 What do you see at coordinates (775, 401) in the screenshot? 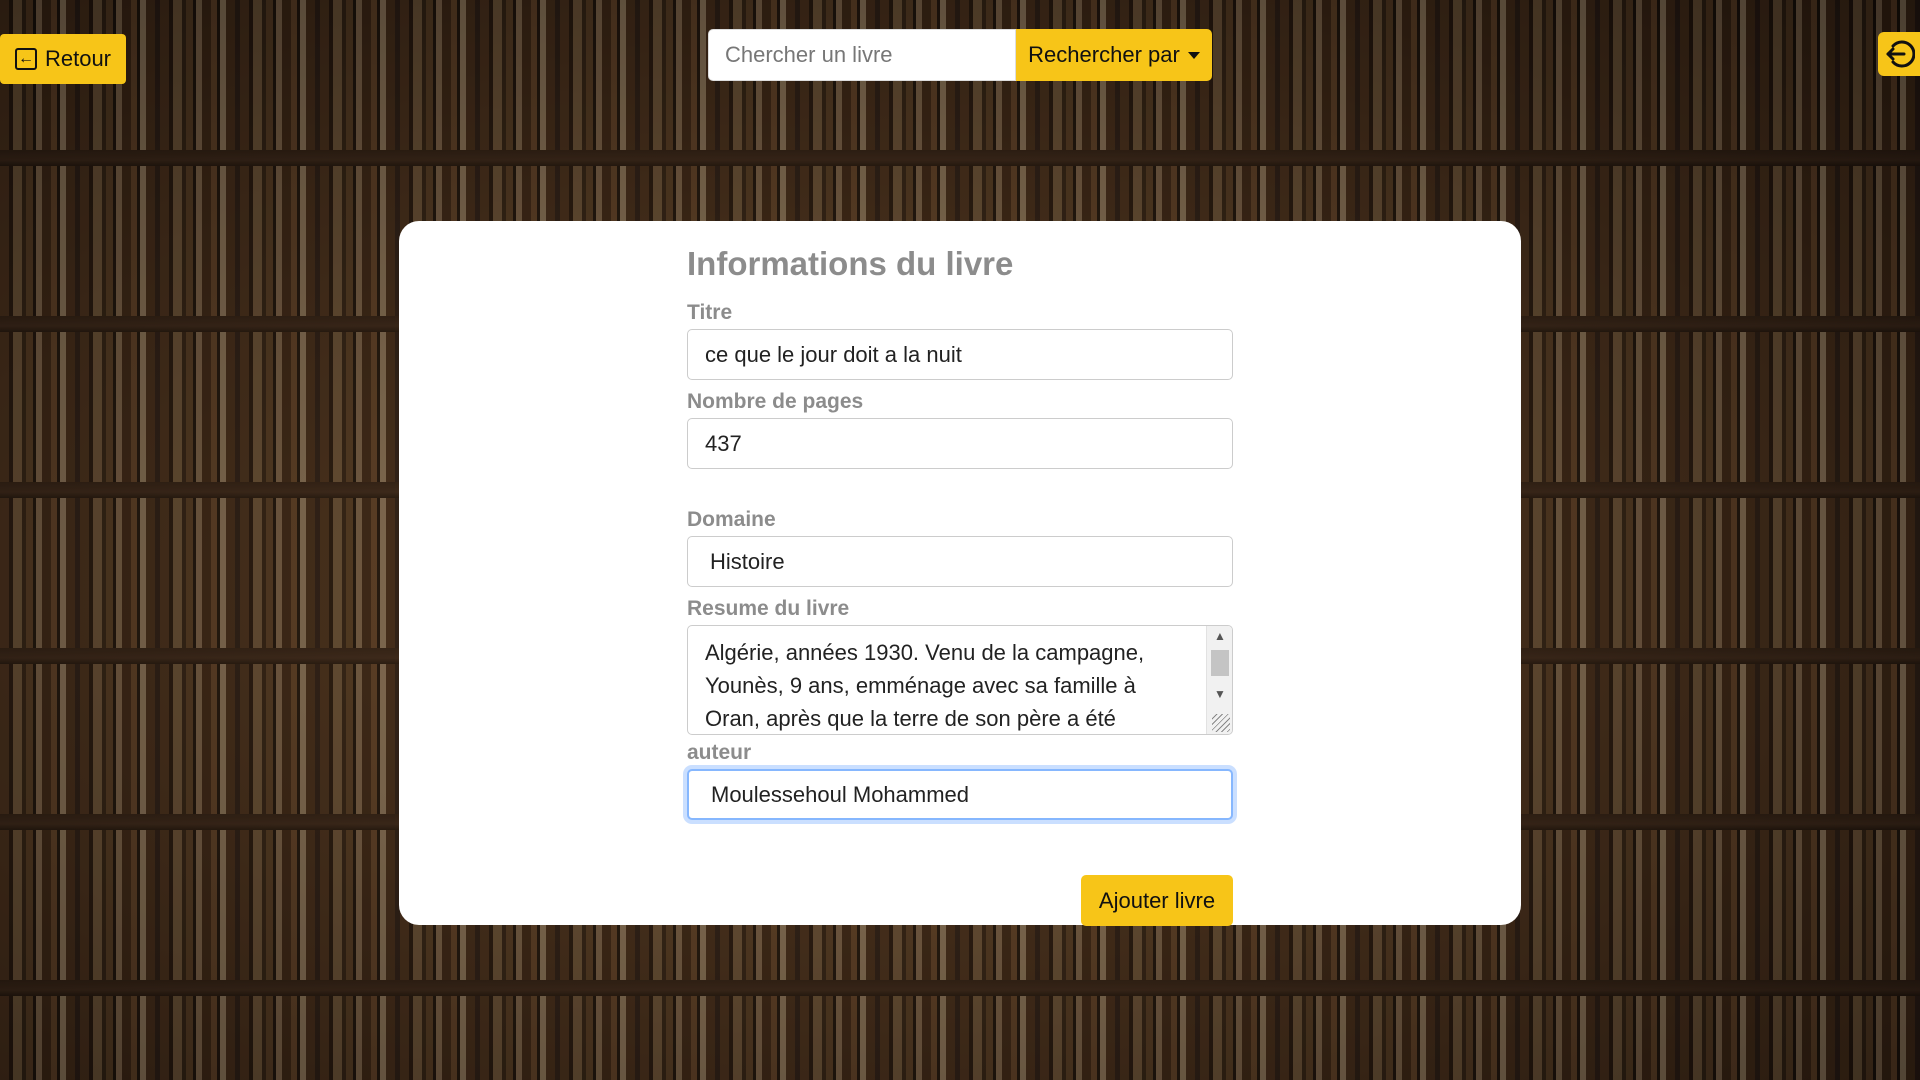
I see `pages-label: Nombre de pages` at bounding box center [775, 401].